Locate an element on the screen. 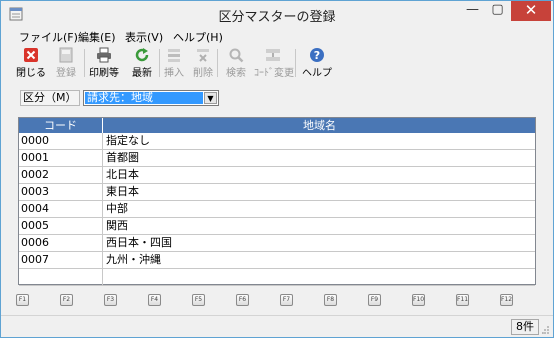 This screenshot has height=338, width=554. menu-help: ヘルプ(H) is located at coordinates (198, 37).